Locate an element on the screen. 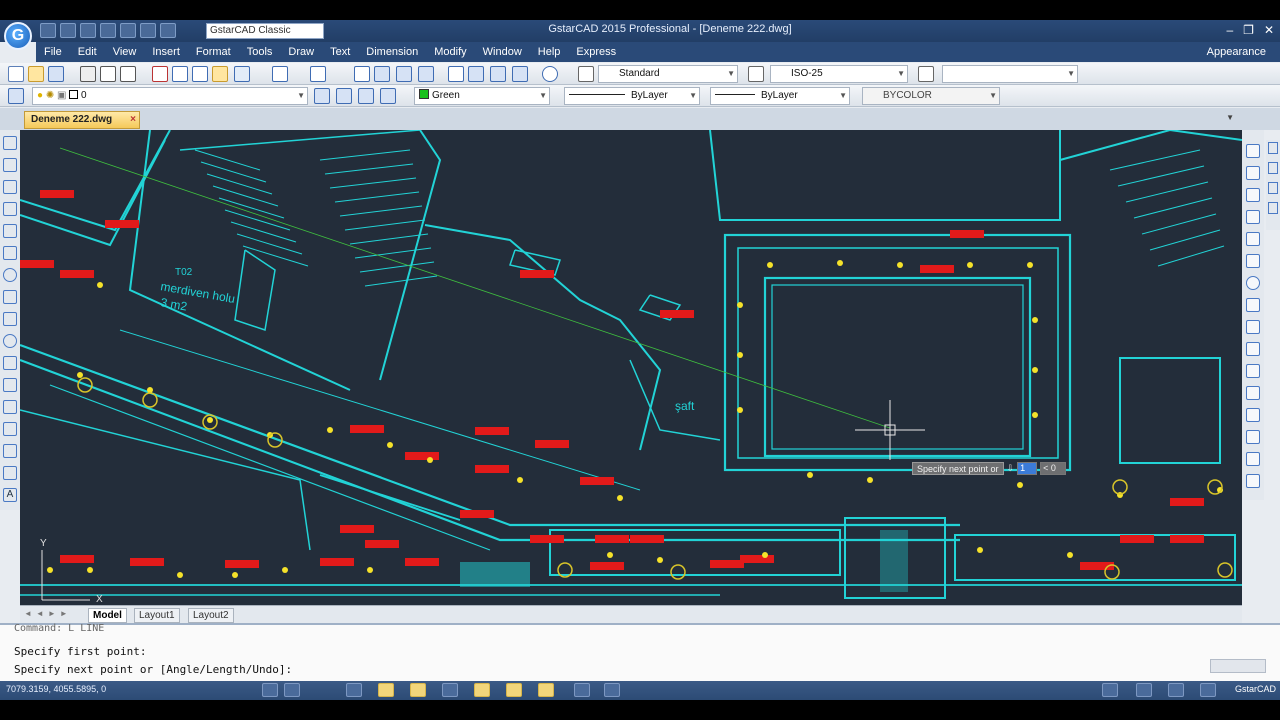  qp-button is located at coordinates (546, 690).